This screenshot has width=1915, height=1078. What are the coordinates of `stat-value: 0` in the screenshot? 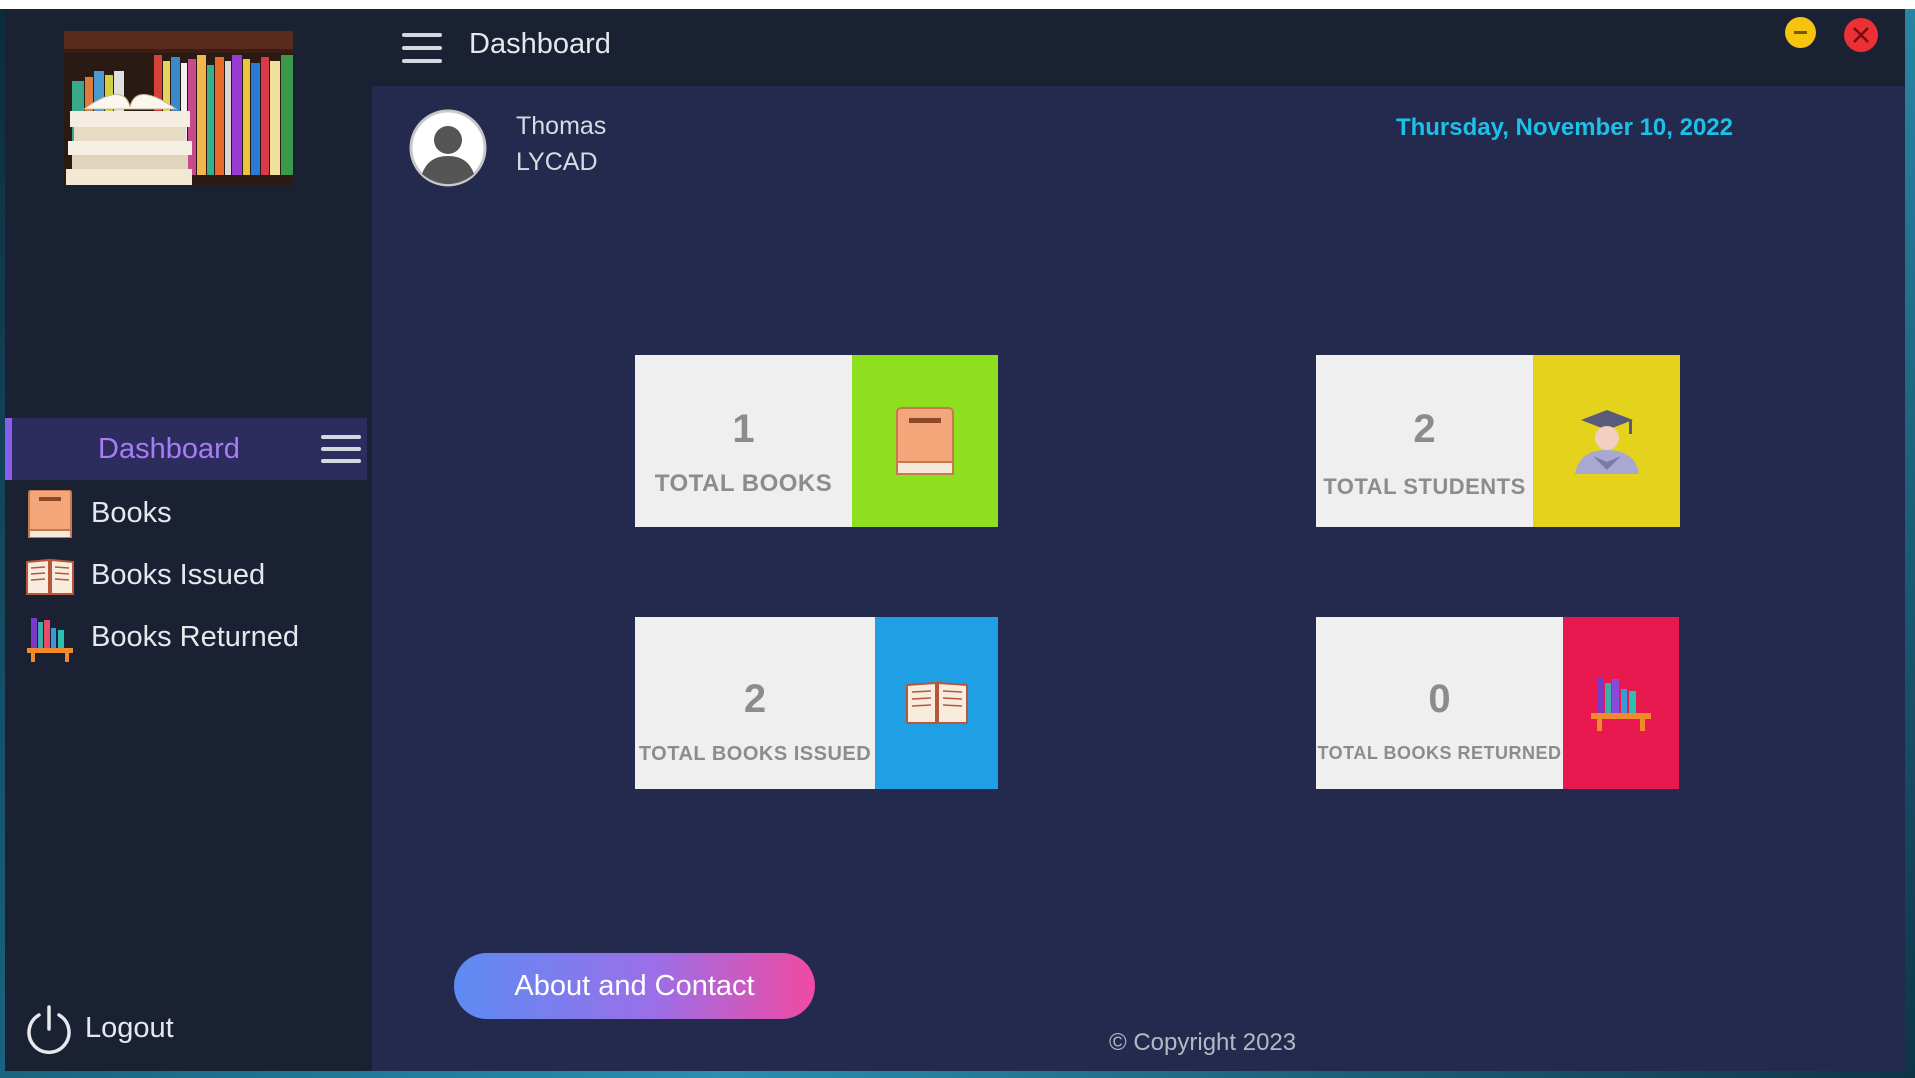 It's located at (1439, 699).